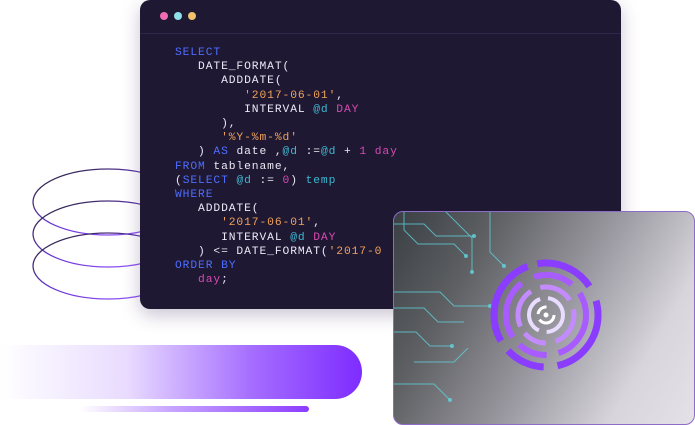 Image resolution: width=695 pixels, height=425 pixels. What do you see at coordinates (279, 251) in the screenshot?
I see `code-line: ) <= DATE_FORMAT('2017-0` at bounding box center [279, 251].